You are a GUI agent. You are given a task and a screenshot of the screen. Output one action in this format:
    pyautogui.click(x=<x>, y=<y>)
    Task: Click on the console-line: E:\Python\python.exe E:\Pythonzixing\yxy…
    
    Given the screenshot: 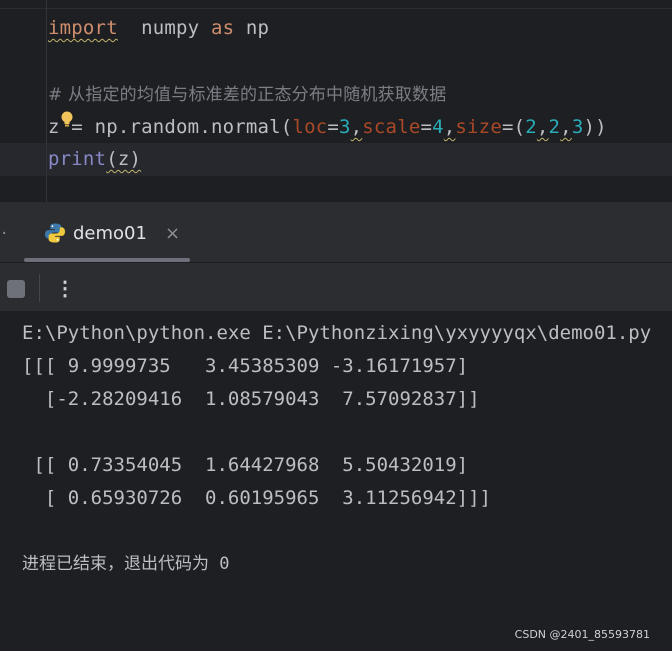 What is the action you would take?
    pyautogui.click(x=337, y=333)
    